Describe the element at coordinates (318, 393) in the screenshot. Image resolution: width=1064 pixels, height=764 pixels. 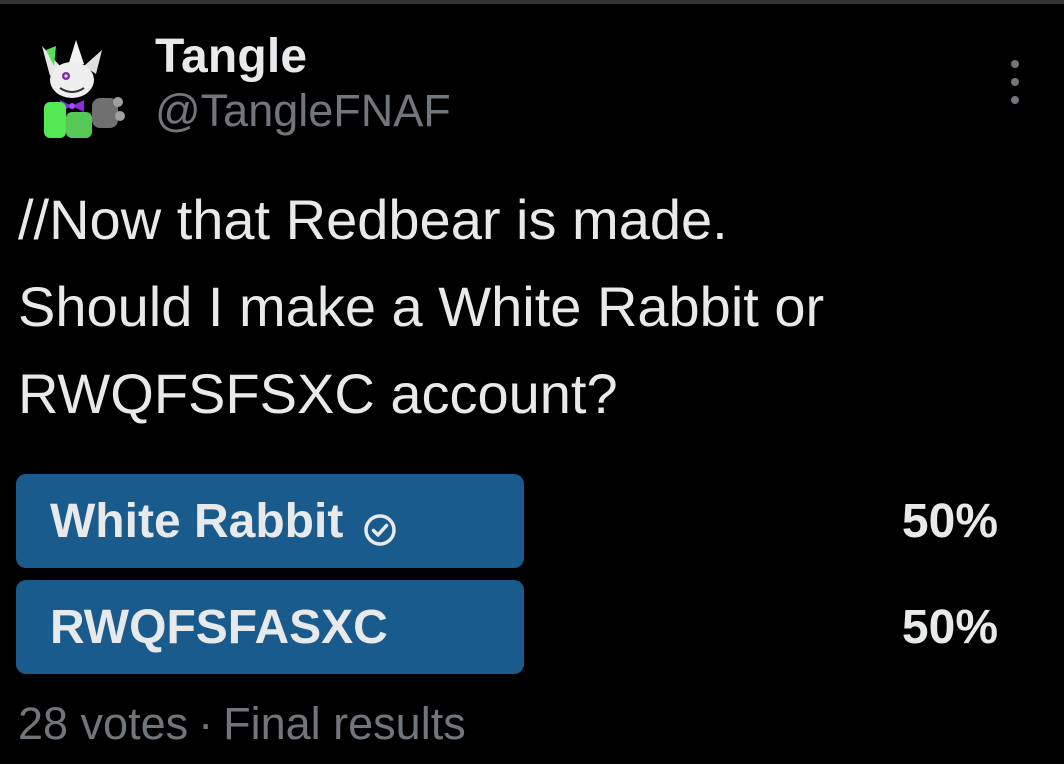
I see `tweet-text-line: RWQFSFSXC account?` at that location.